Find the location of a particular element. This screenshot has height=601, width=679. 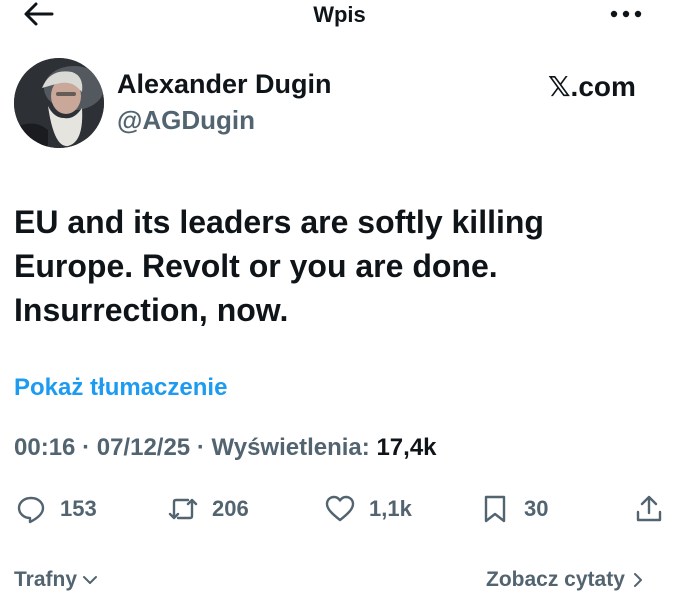

sort-label: Trafny is located at coordinates (46, 579).